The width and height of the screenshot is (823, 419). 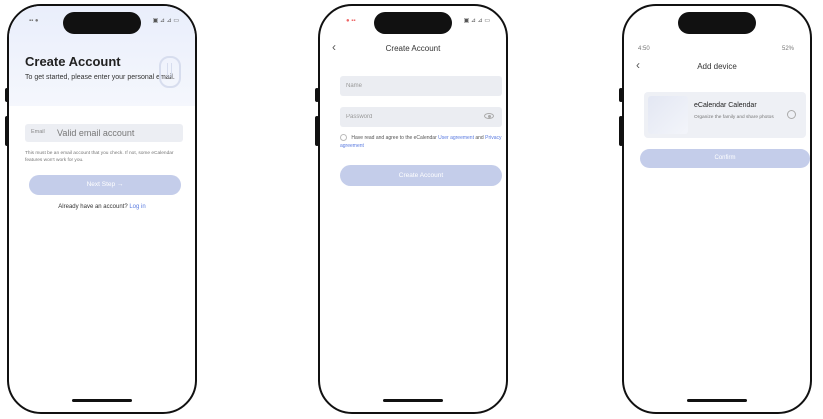 I want to click on device-select-radio, so click(x=791, y=114).